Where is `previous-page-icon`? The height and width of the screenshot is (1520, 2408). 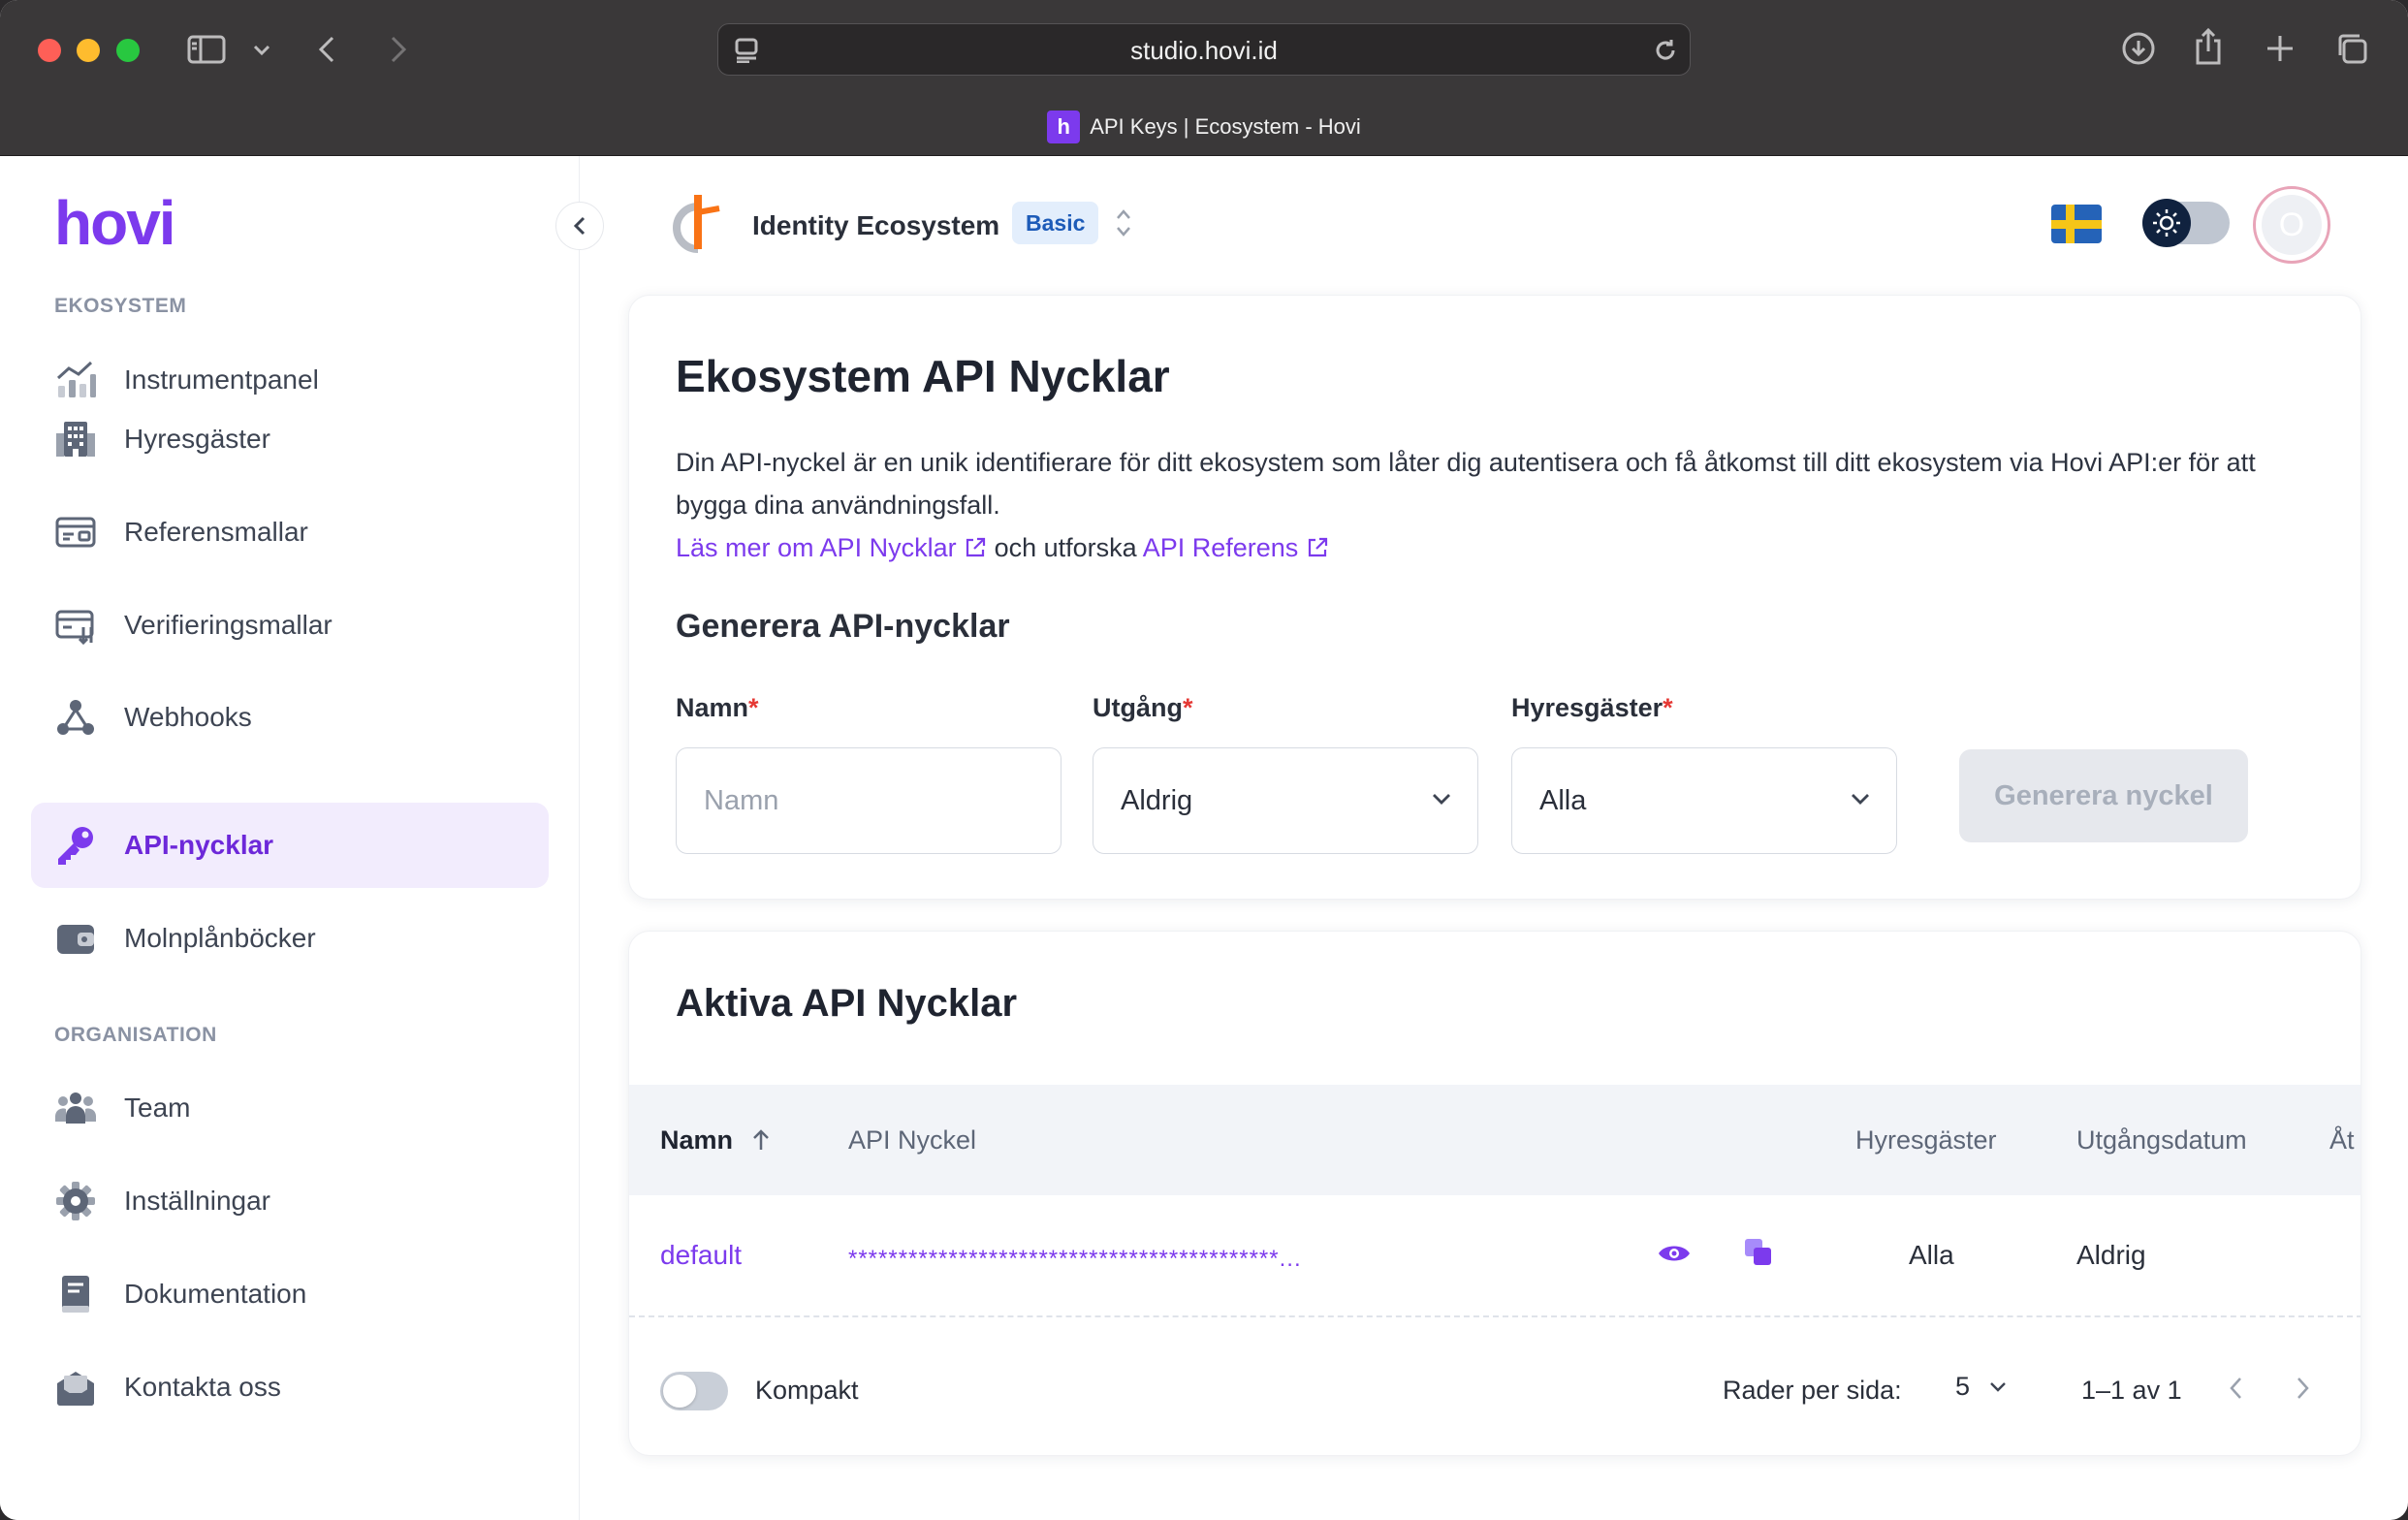 previous-page-icon is located at coordinates (2236, 1391).